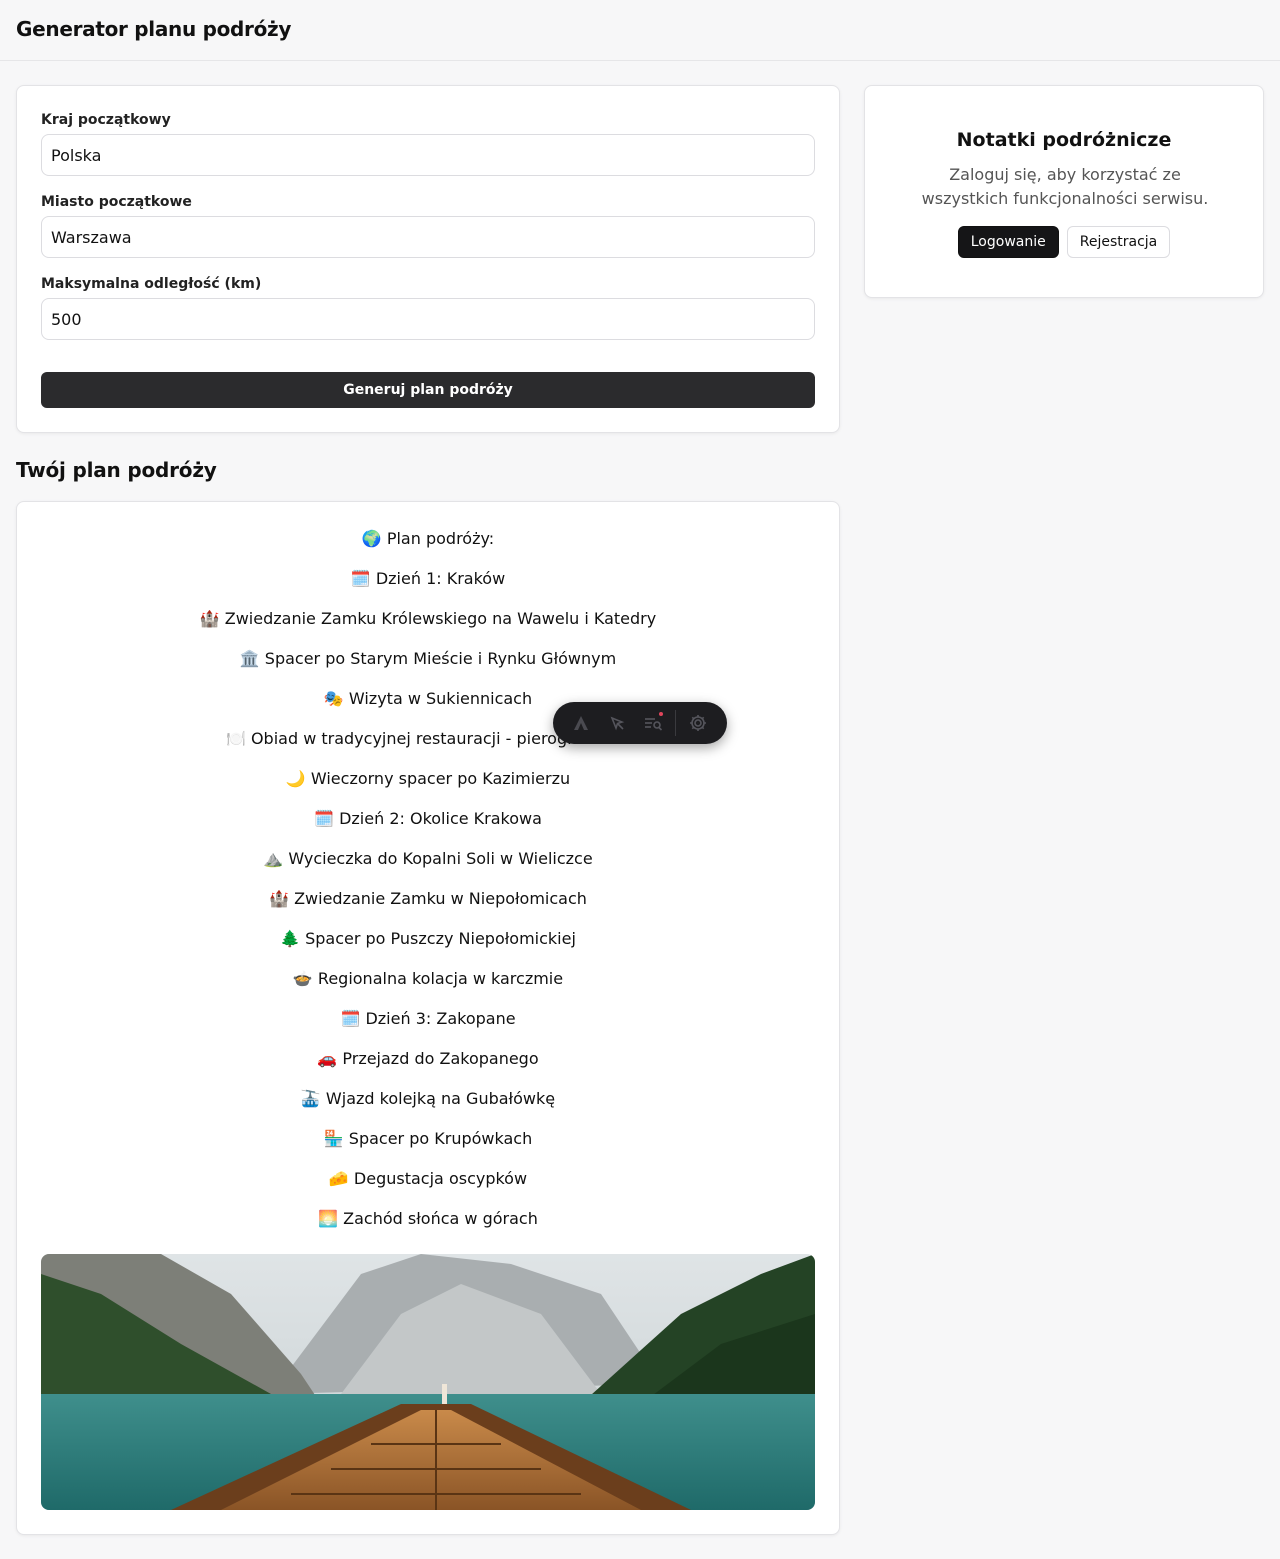  I want to click on register-button: Rejestracja, so click(1118, 242).